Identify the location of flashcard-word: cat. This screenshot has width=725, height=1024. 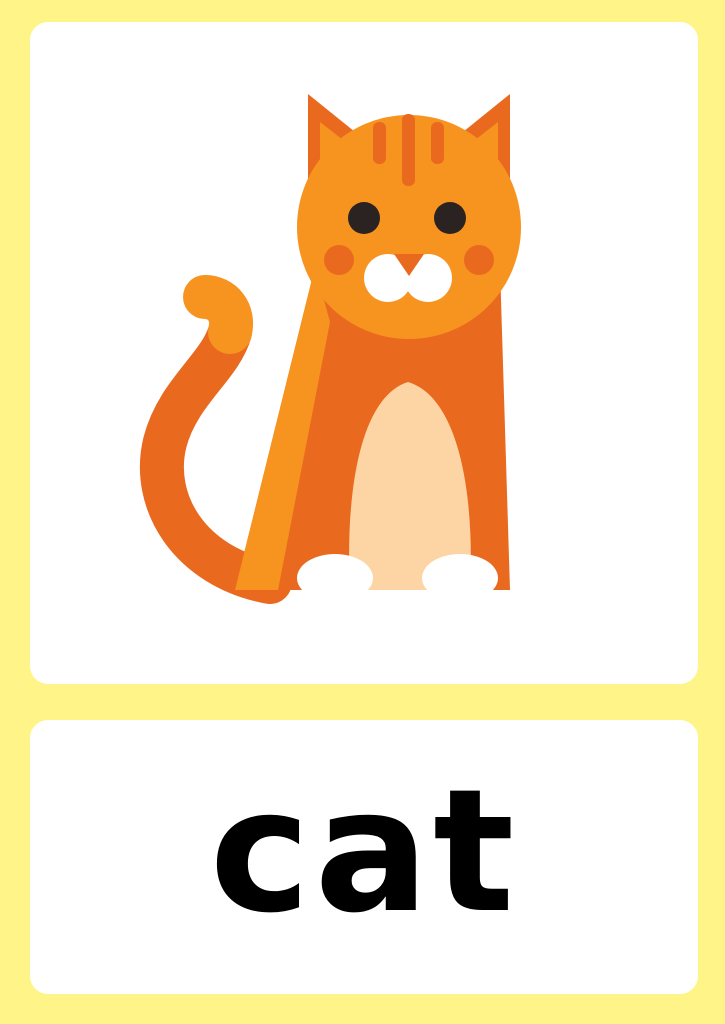
(364, 852).